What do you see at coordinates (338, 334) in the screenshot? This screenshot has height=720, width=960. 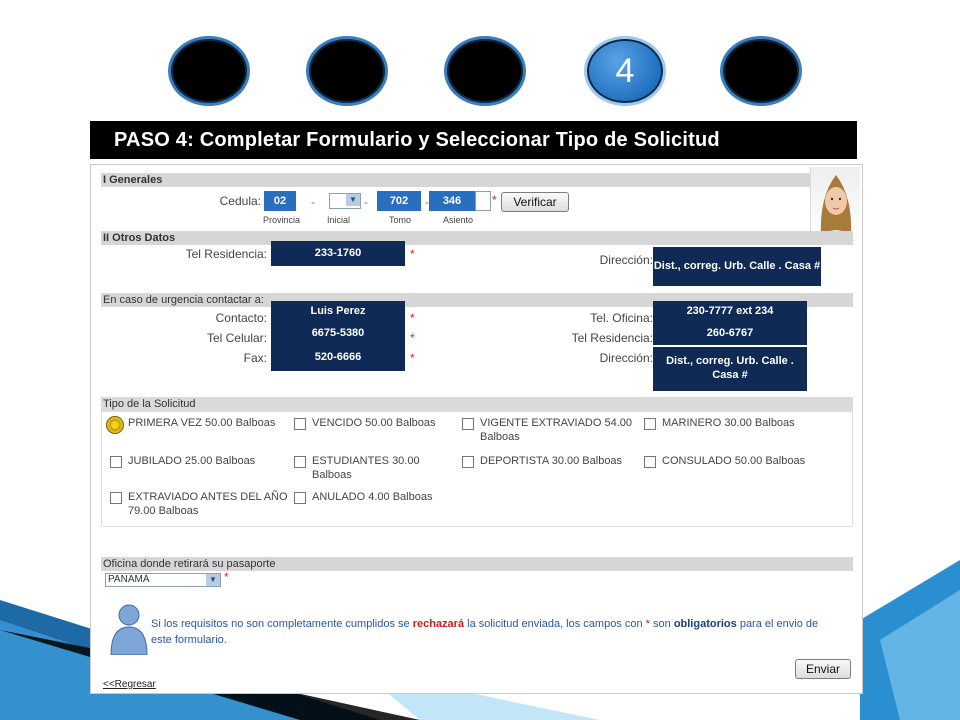 I see `tel-celular-input: 6675-5380` at bounding box center [338, 334].